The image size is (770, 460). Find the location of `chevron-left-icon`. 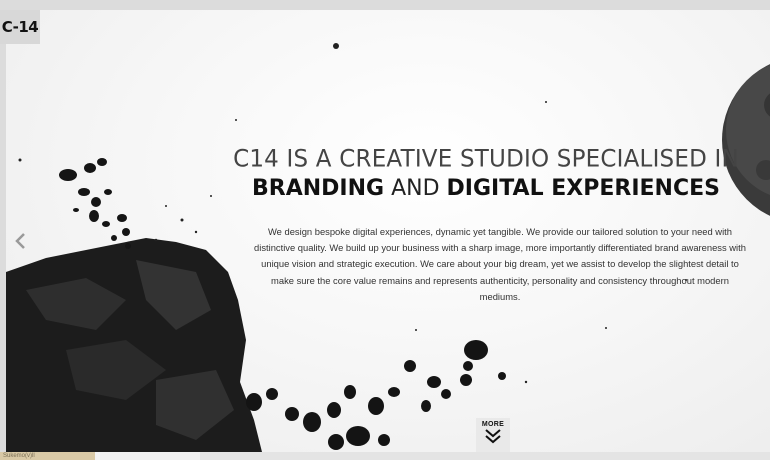

chevron-left-icon is located at coordinates (20, 241).